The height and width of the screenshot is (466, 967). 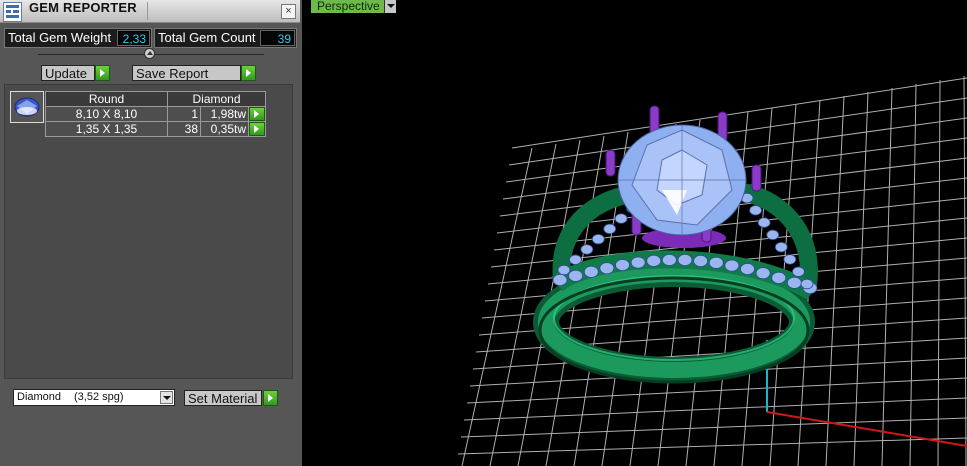 I want to click on gem-reporter-icon, so click(x=12, y=12).